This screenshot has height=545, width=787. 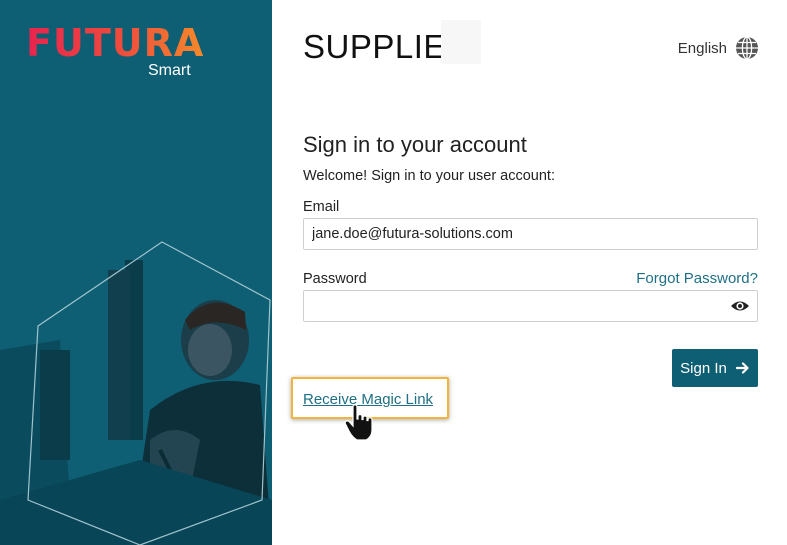 What do you see at coordinates (415, 144) in the screenshot?
I see `signin-heading: Sign in to your account` at bounding box center [415, 144].